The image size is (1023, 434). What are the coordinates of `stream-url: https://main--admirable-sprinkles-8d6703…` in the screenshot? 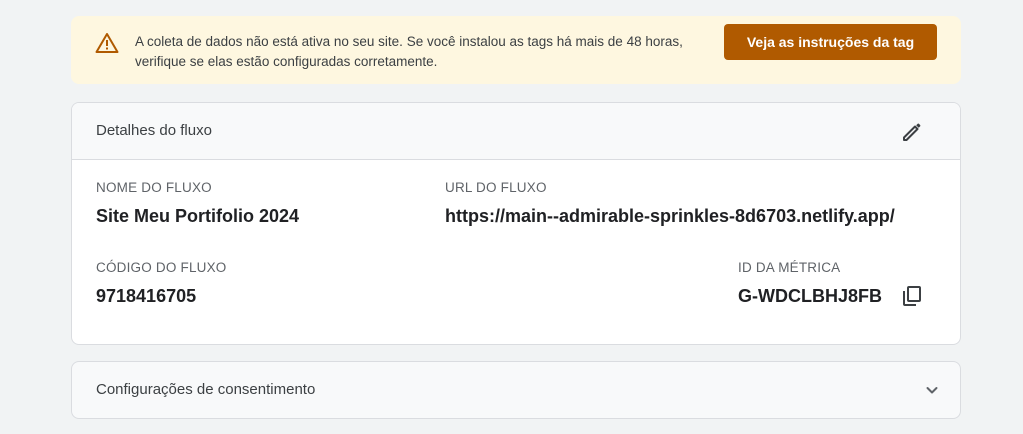 It's located at (670, 216).